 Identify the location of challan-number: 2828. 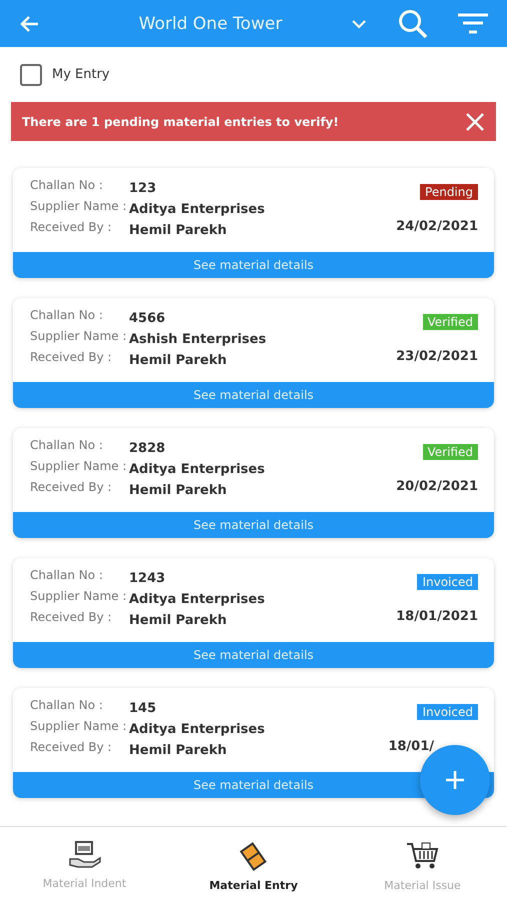
(147, 448).